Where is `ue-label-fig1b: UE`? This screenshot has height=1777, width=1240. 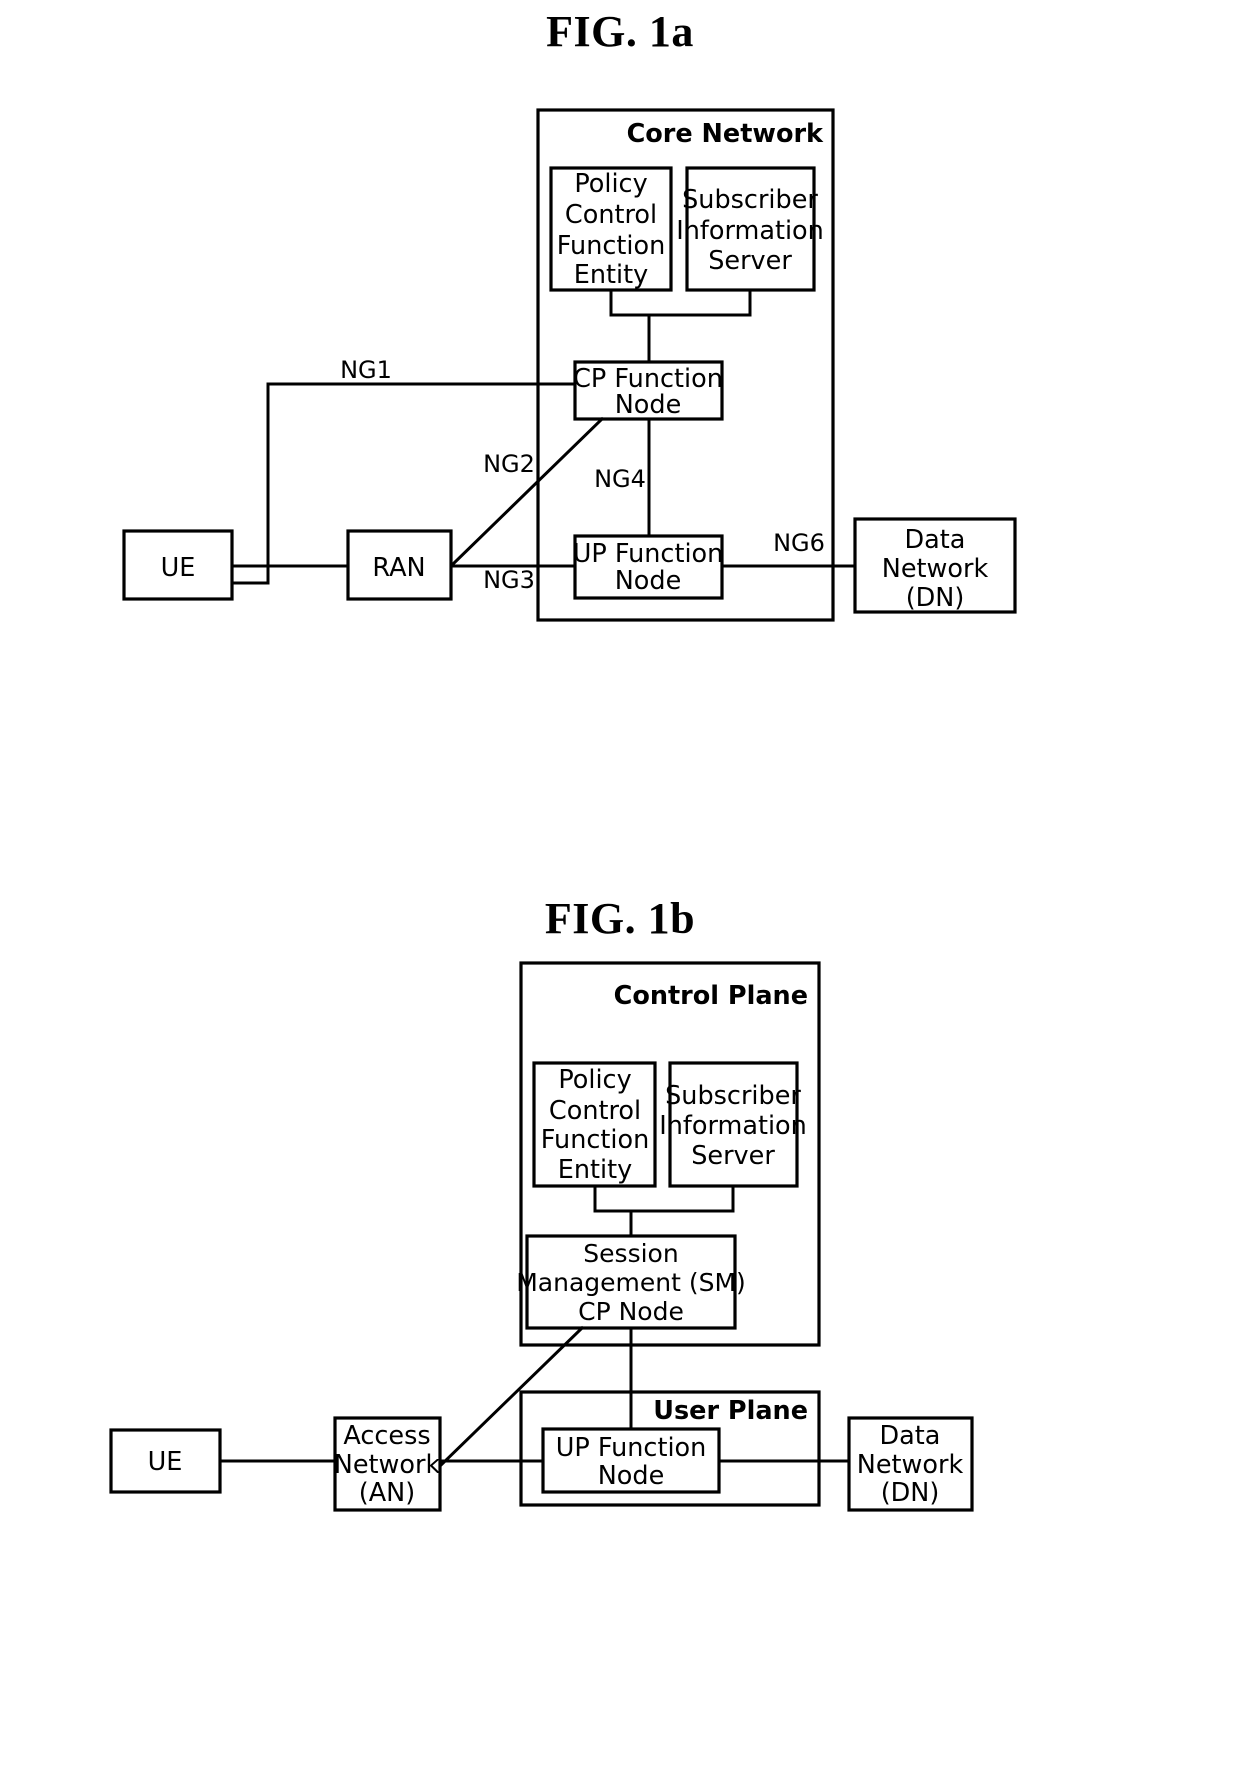
ue-label-fig1b: UE is located at coordinates (165, 1462).